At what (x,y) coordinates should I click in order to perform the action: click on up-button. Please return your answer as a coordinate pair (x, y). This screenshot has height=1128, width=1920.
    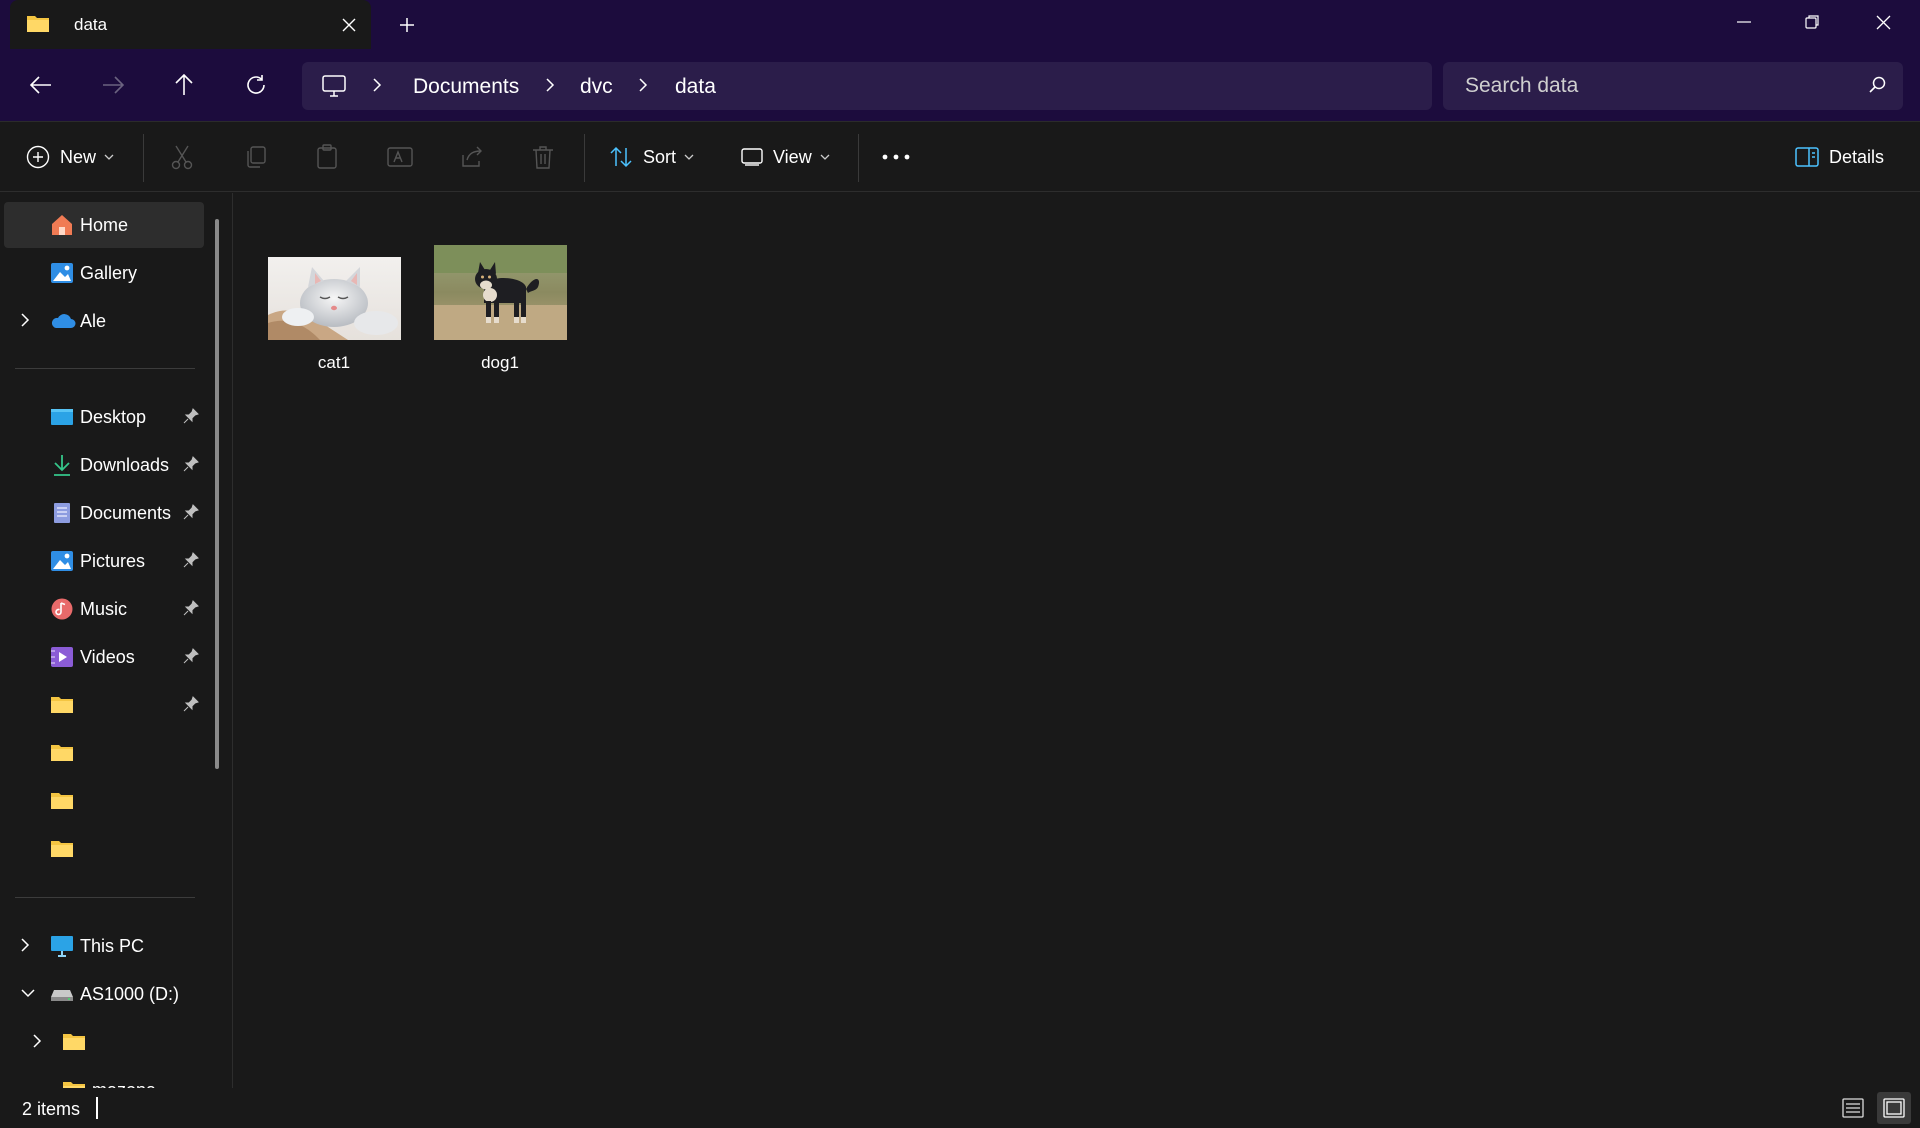
    Looking at the image, I should click on (184, 85).